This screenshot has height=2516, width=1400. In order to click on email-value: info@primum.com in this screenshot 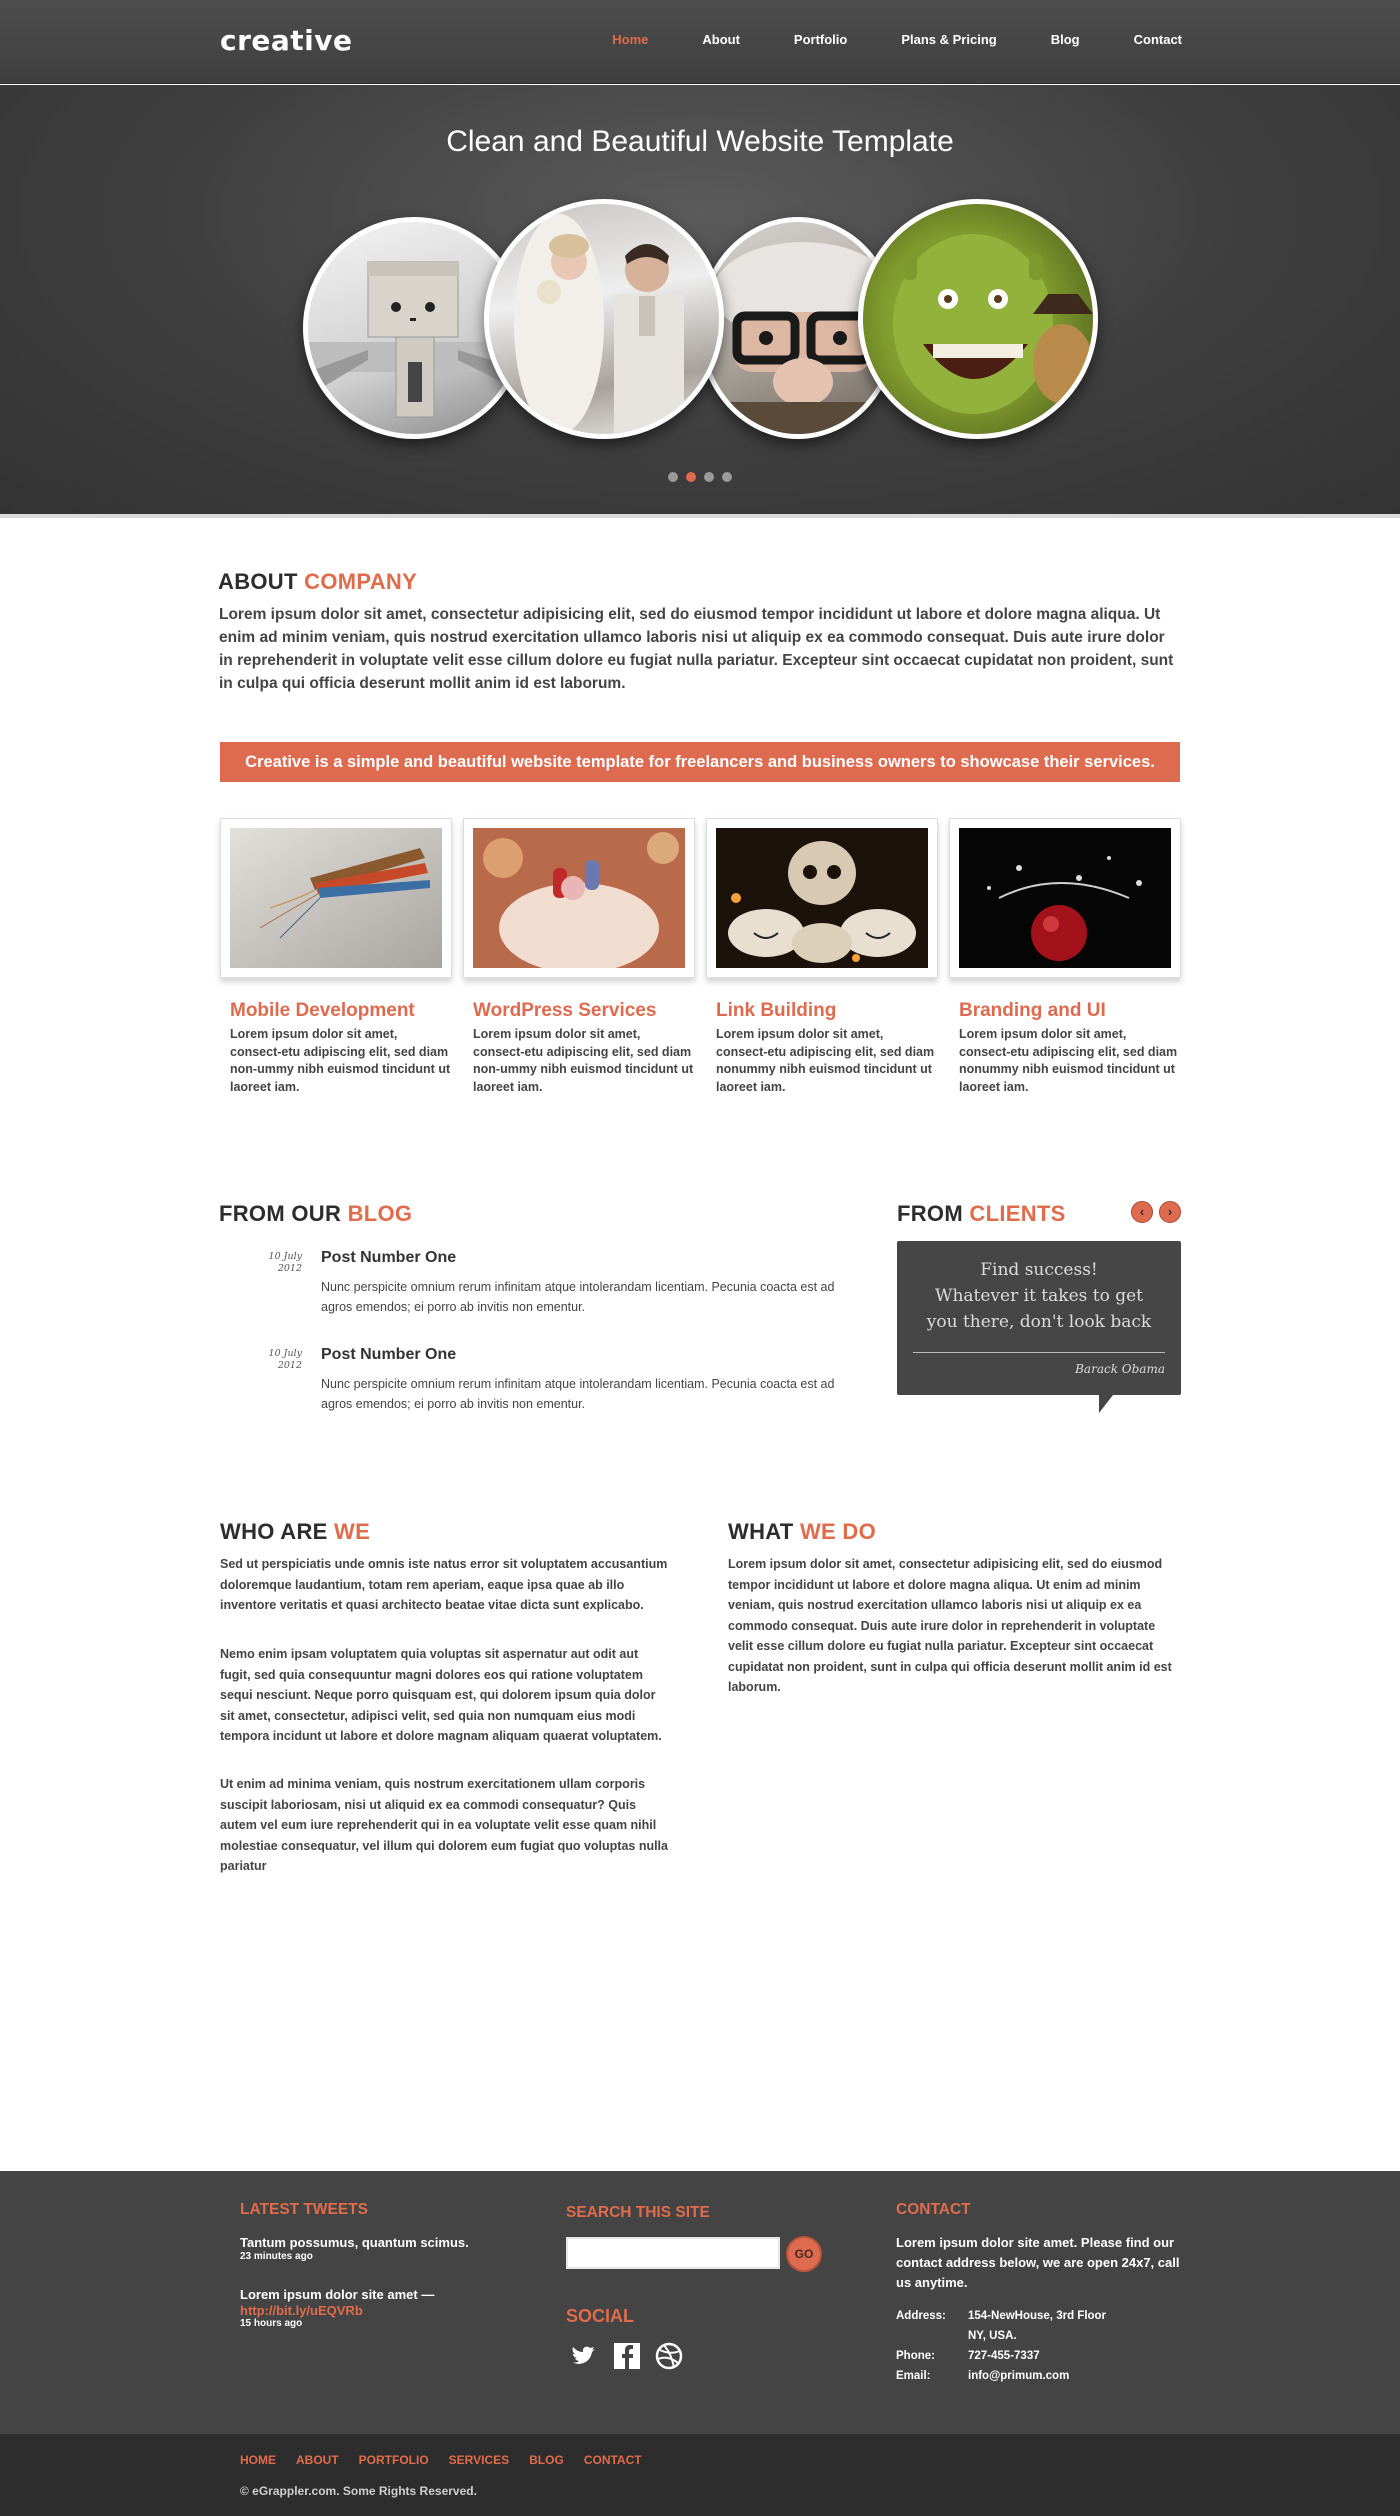, I will do `click(1018, 2376)`.